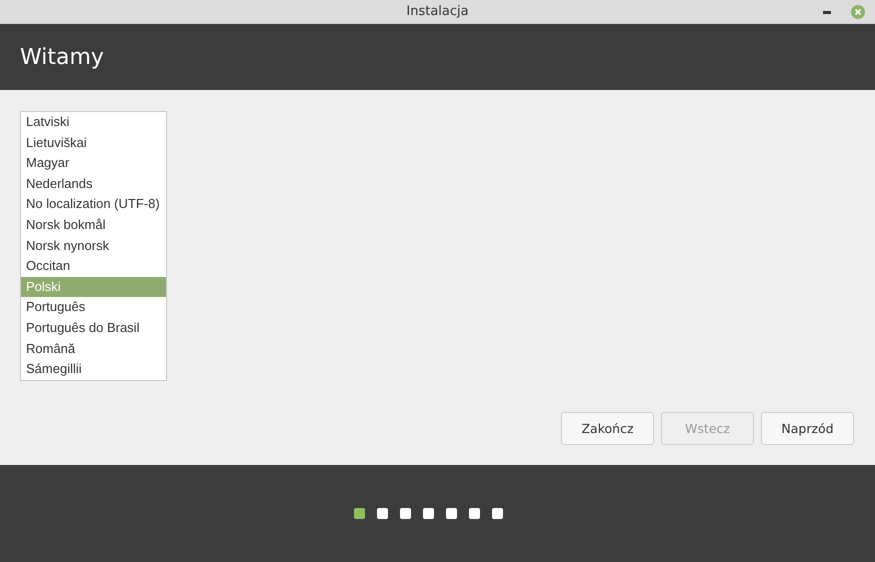  Describe the element at coordinates (93, 204) in the screenshot. I see `language-item: No localization (UTF-8)` at that location.